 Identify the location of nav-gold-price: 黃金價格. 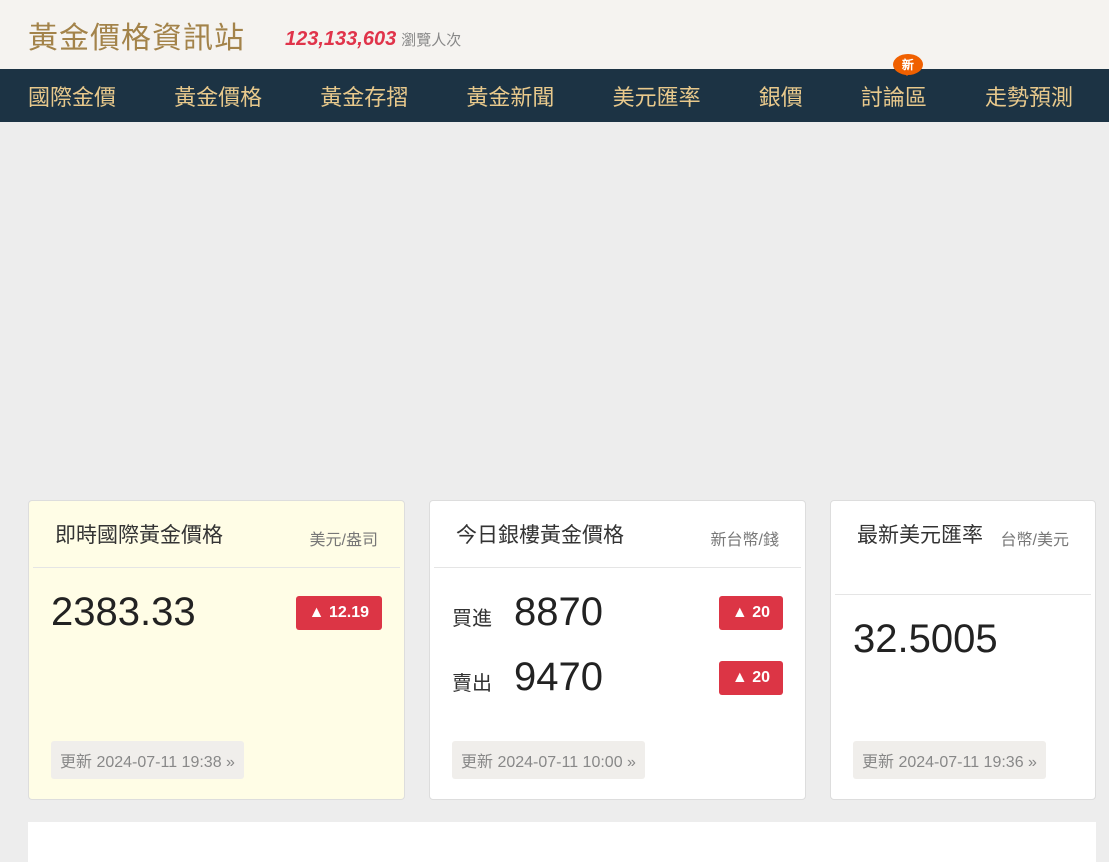
(218, 96).